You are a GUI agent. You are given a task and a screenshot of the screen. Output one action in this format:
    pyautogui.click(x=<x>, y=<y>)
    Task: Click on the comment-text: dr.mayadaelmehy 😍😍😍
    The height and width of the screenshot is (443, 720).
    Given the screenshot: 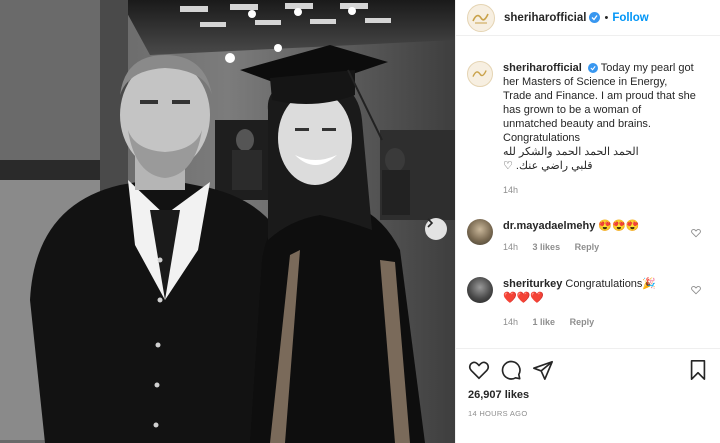 What is the action you would take?
    pyautogui.click(x=598, y=226)
    